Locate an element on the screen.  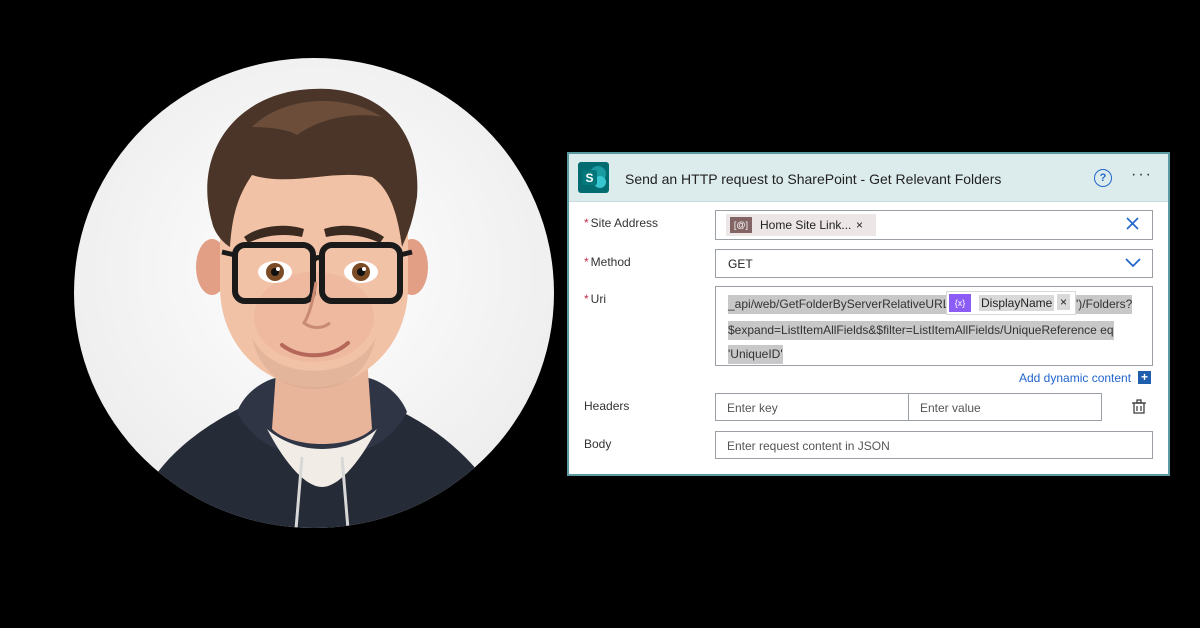
body-placeholder: Enter request content in JSON is located at coordinates (808, 446).